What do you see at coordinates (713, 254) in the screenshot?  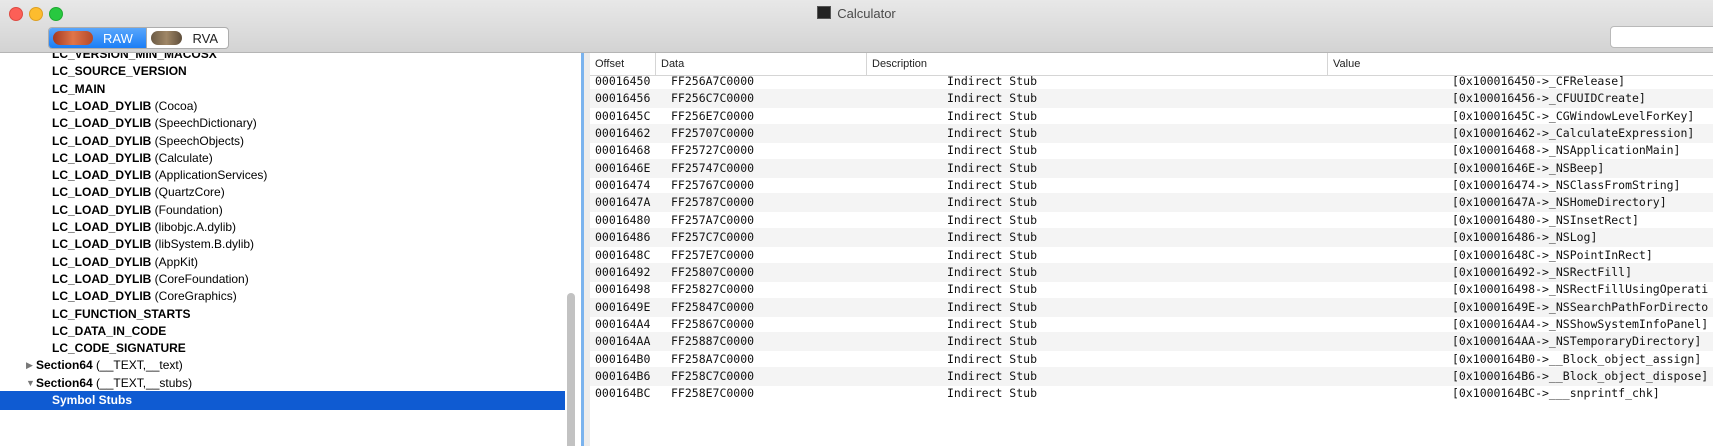 I see `cell-data: FF257E7C0000` at bounding box center [713, 254].